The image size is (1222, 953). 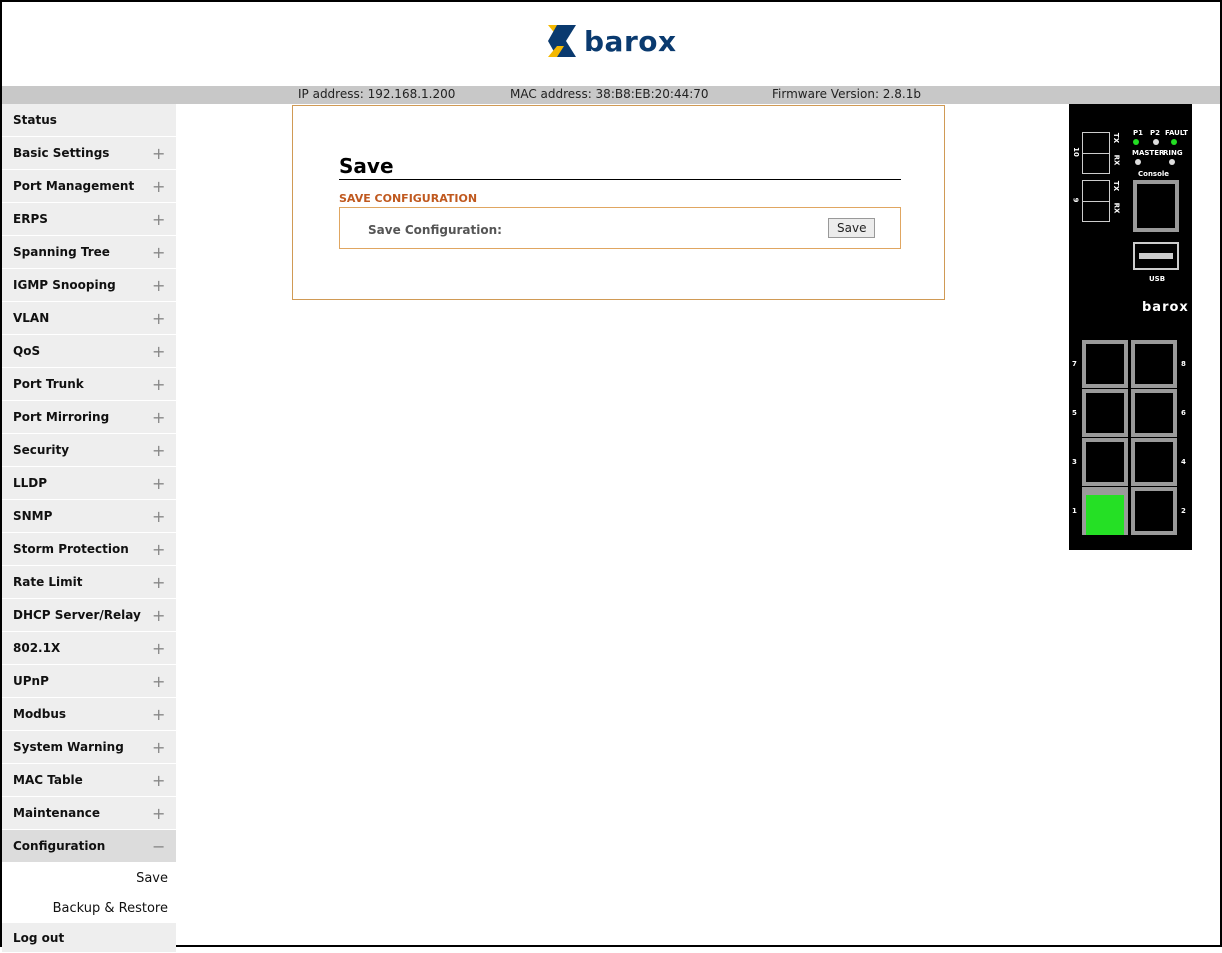 What do you see at coordinates (1183, 462) in the screenshot?
I see `port-number-4: 4` at bounding box center [1183, 462].